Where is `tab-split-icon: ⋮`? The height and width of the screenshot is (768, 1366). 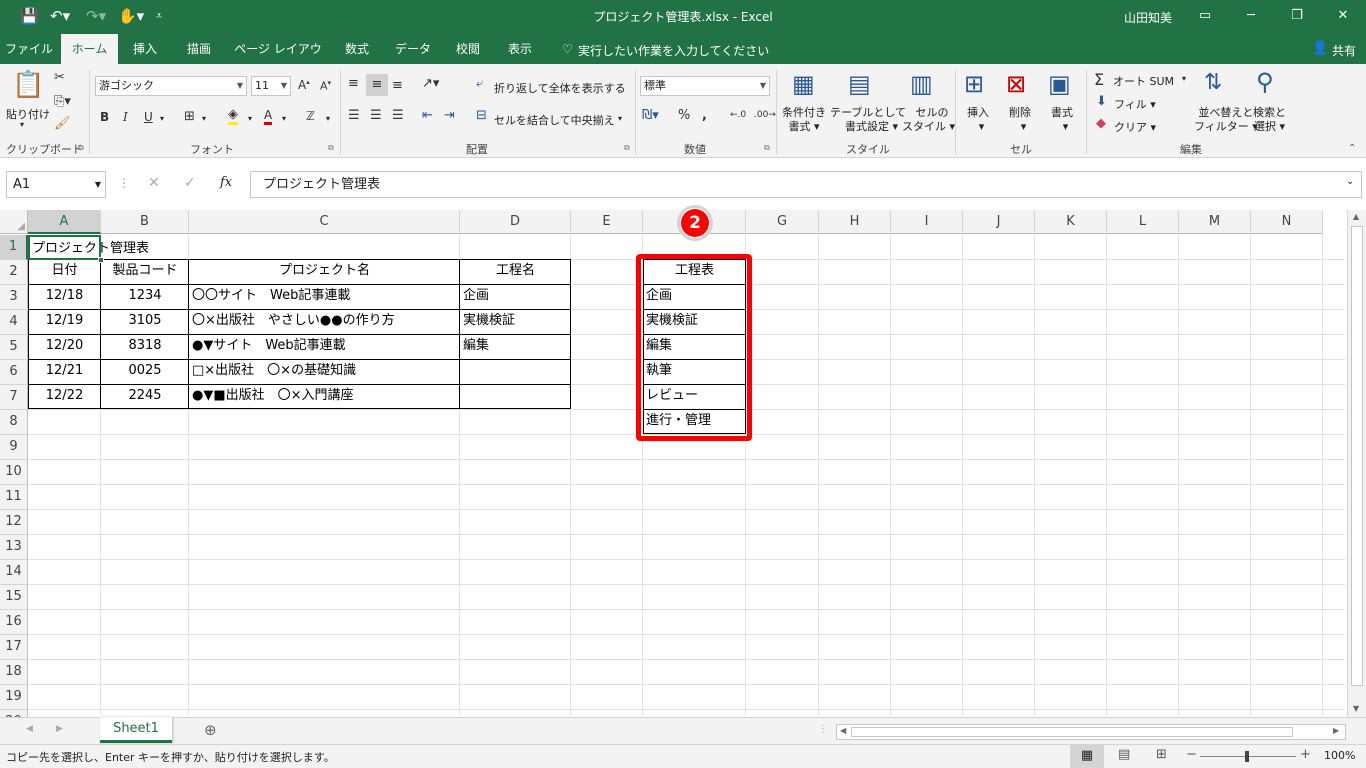
tab-split-icon: ⋮ is located at coordinates (823, 729).